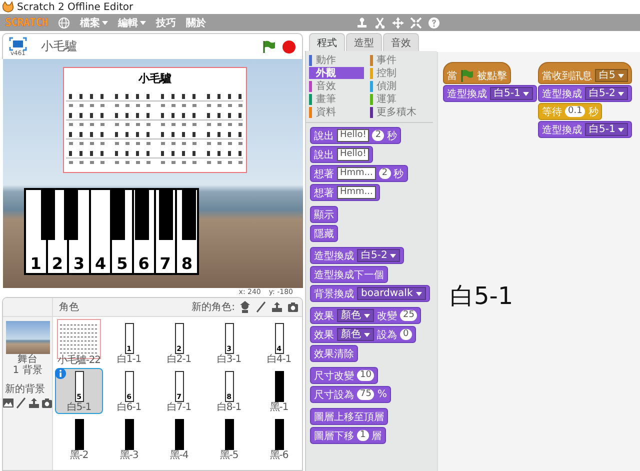 This screenshot has width=640, height=471. I want to click on flag-icon, so click(467, 75).